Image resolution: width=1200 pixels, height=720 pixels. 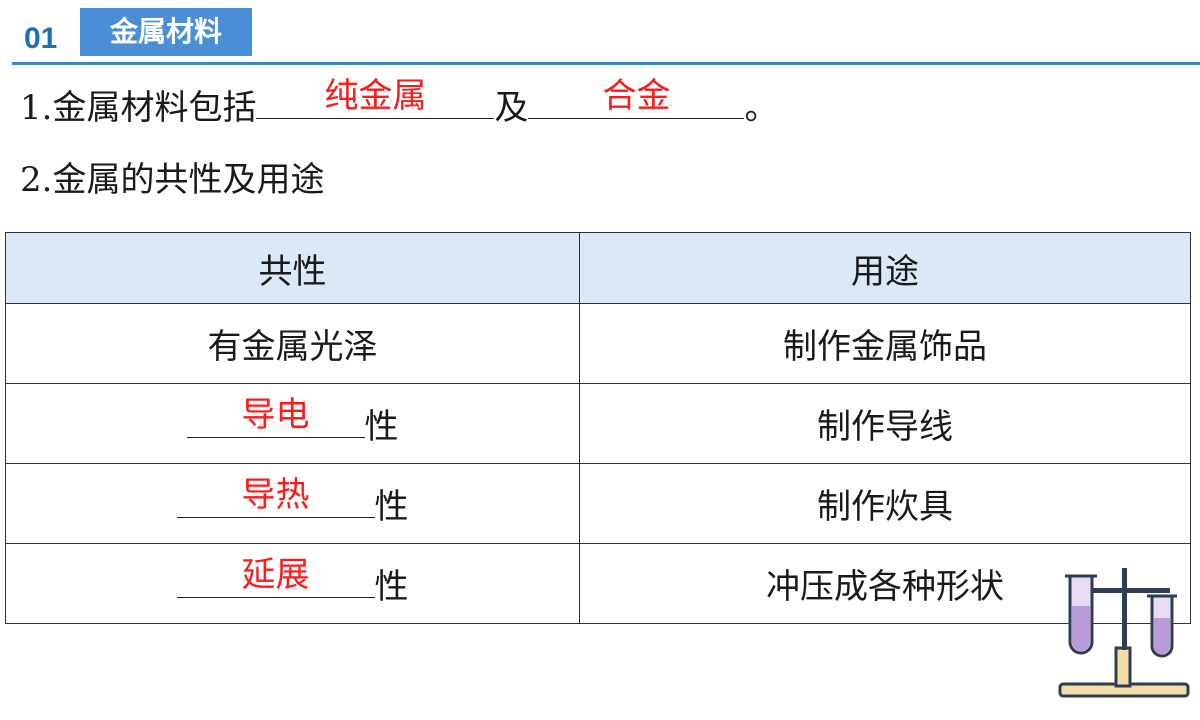 I want to click on blank-2: 合金, so click(x=636, y=97).